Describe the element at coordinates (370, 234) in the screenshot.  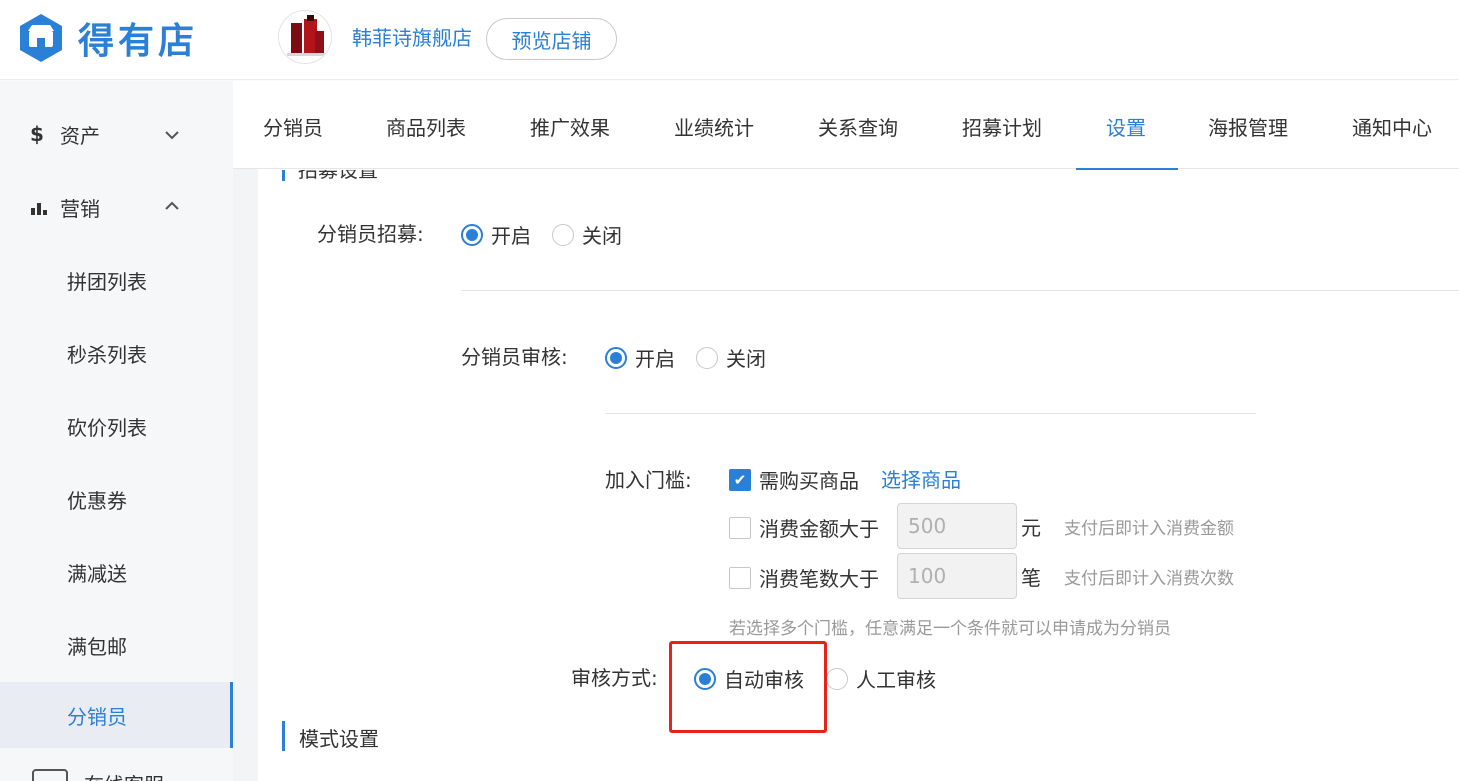
I see `recruit-label: 分销员招募:` at that location.